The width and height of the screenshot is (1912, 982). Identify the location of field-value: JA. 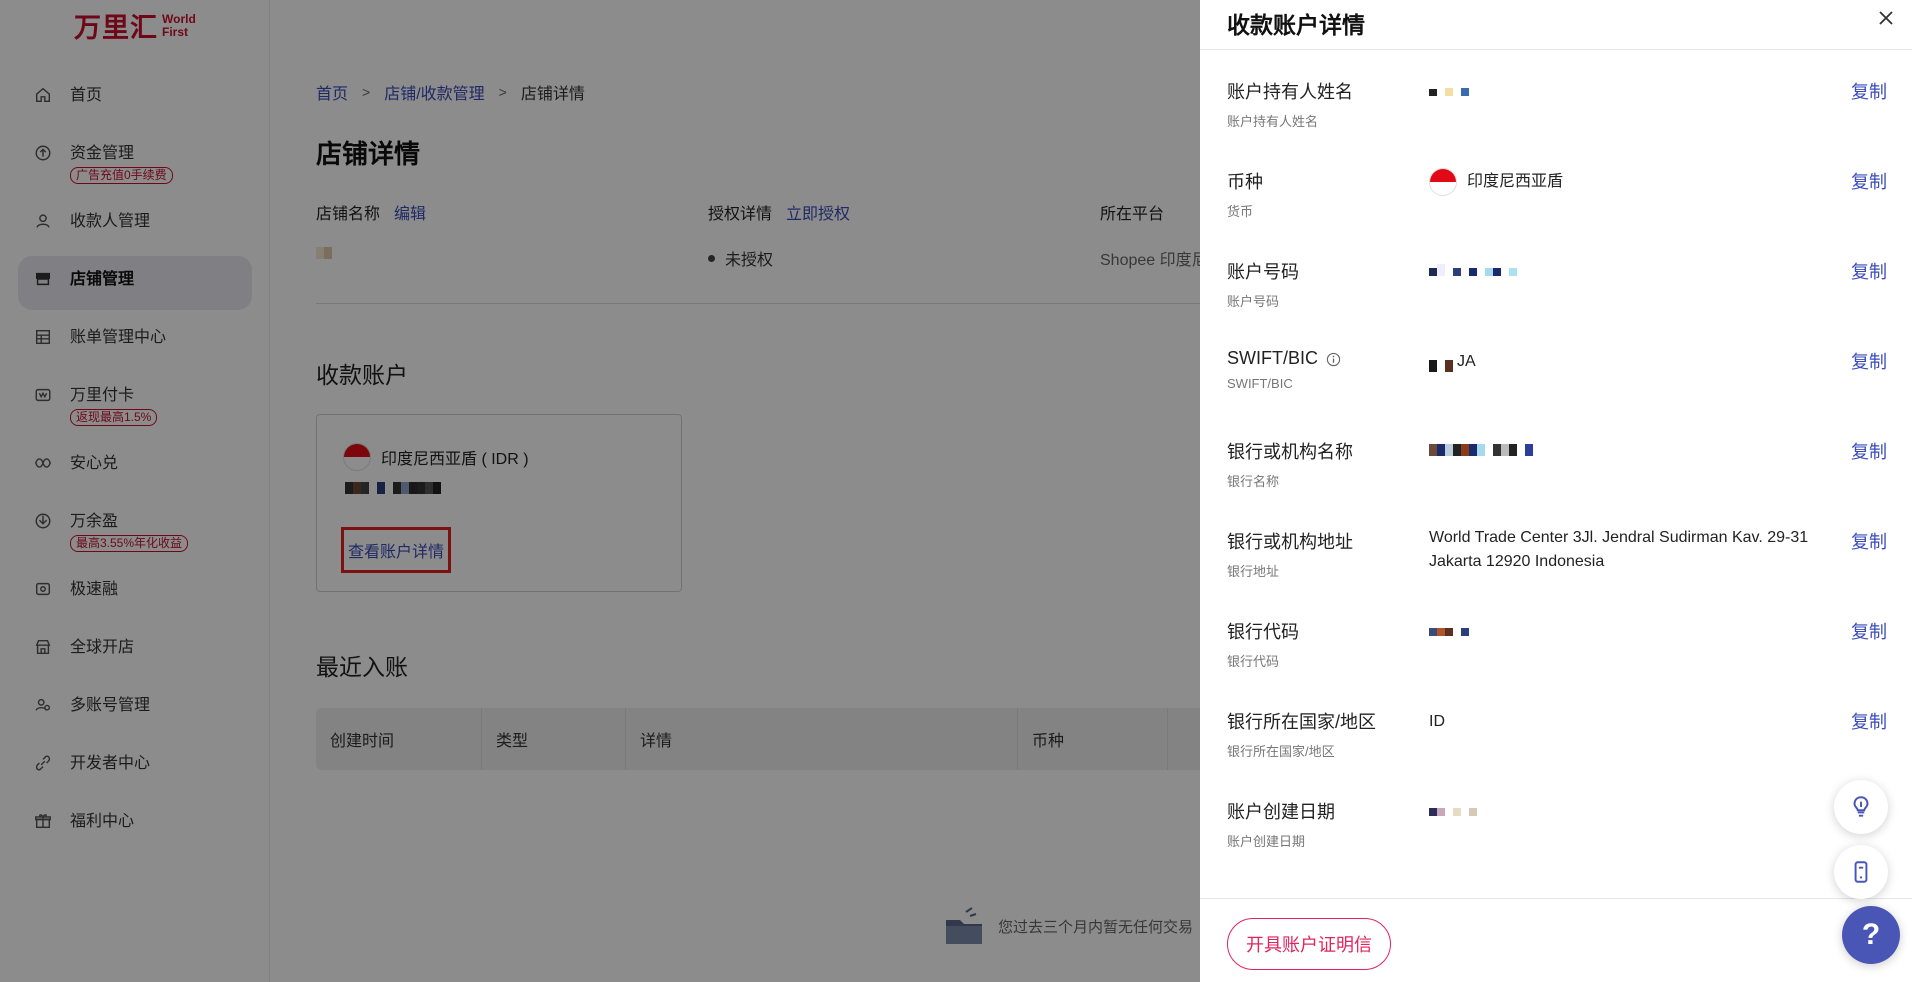
(1629, 362).